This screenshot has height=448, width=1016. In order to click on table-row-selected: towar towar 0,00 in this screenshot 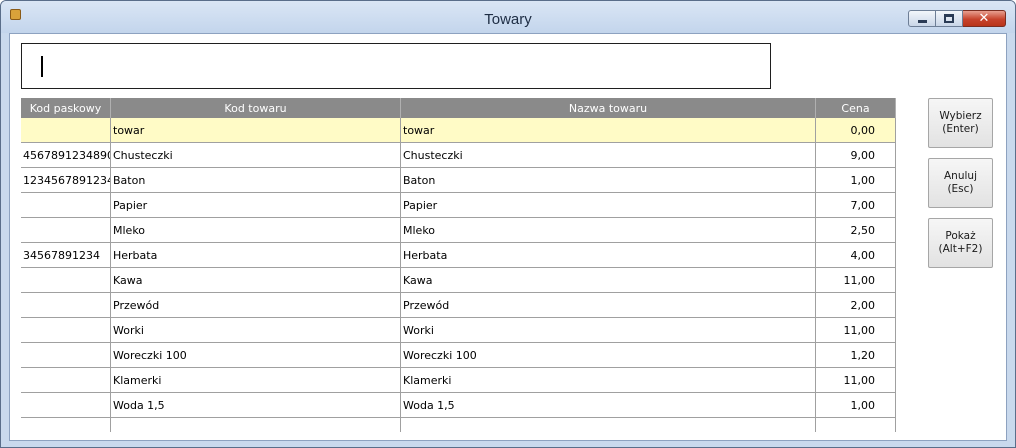, I will do `click(458, 130)`.